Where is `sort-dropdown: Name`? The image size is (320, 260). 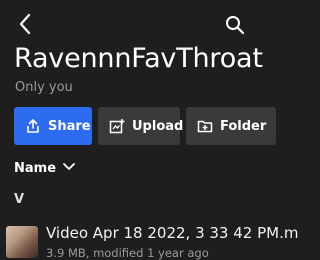 sort-dropdown: Name is located at coordinates (45, 168).